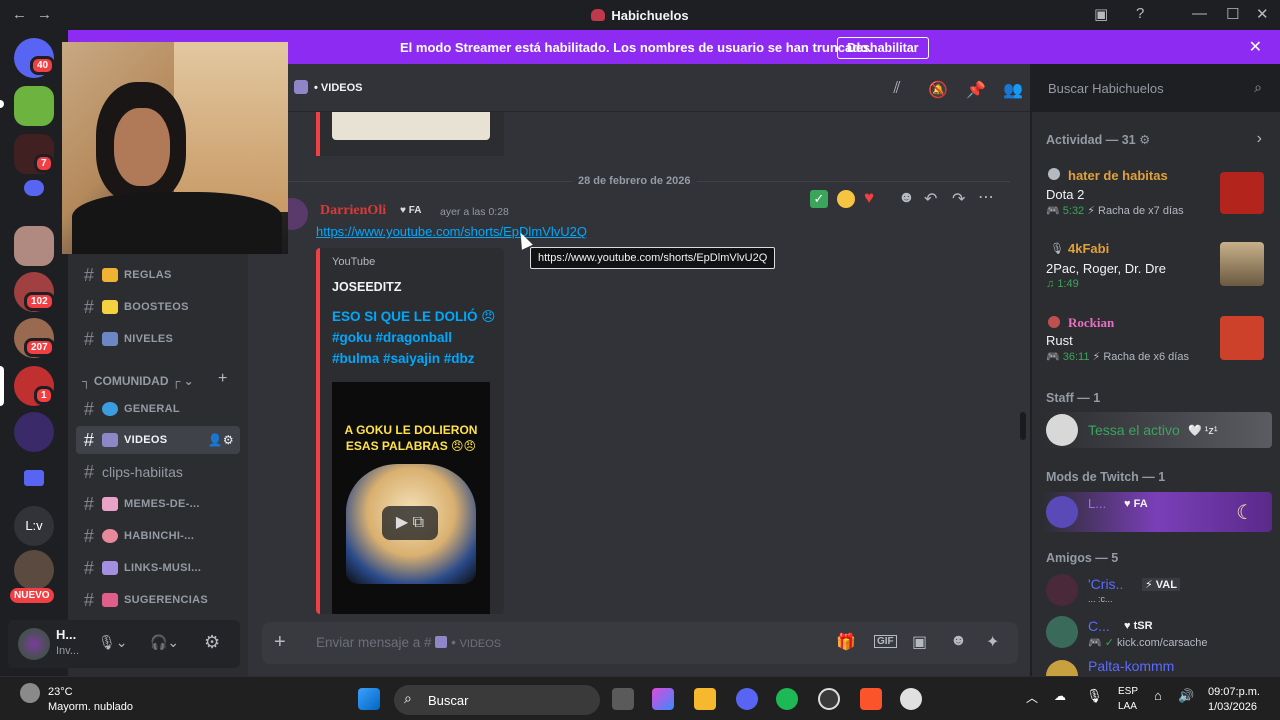  I want to click on gift-icon: 🎁, so click(846, 642).